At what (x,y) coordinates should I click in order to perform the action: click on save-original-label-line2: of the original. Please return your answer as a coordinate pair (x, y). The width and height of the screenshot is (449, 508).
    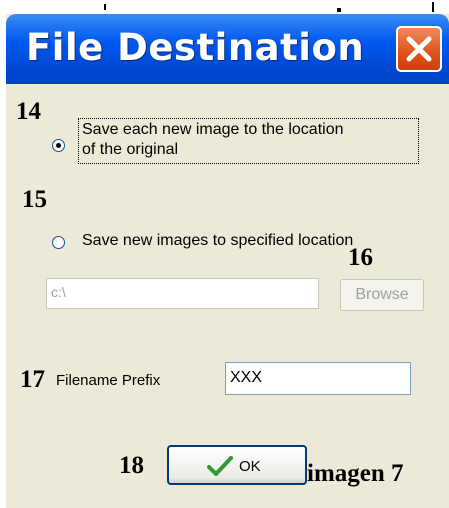
    Looking at the image, I should click on (130, 150).